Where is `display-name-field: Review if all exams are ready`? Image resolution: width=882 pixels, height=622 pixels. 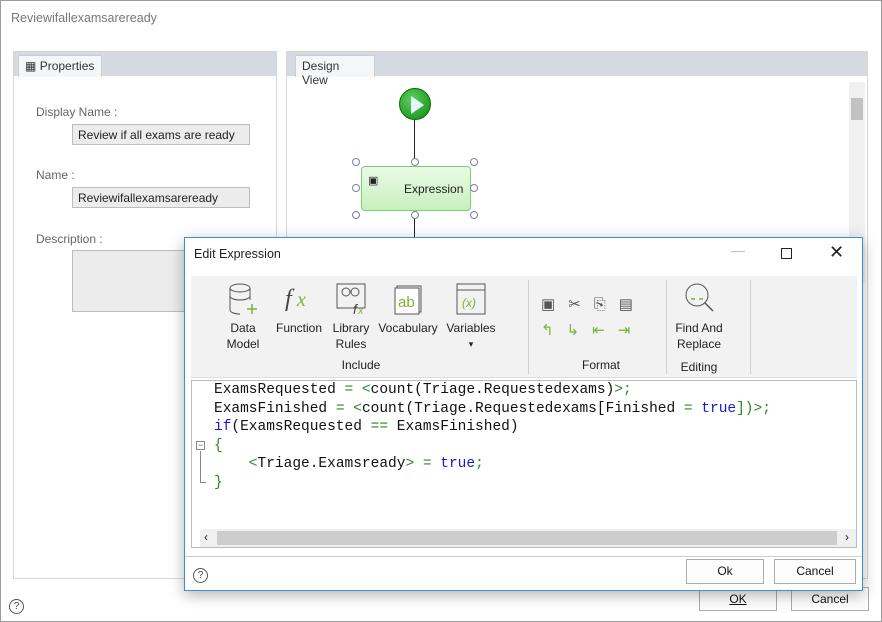 display-name-field: Review if all exams are ready is located at coordinates (161, 134).